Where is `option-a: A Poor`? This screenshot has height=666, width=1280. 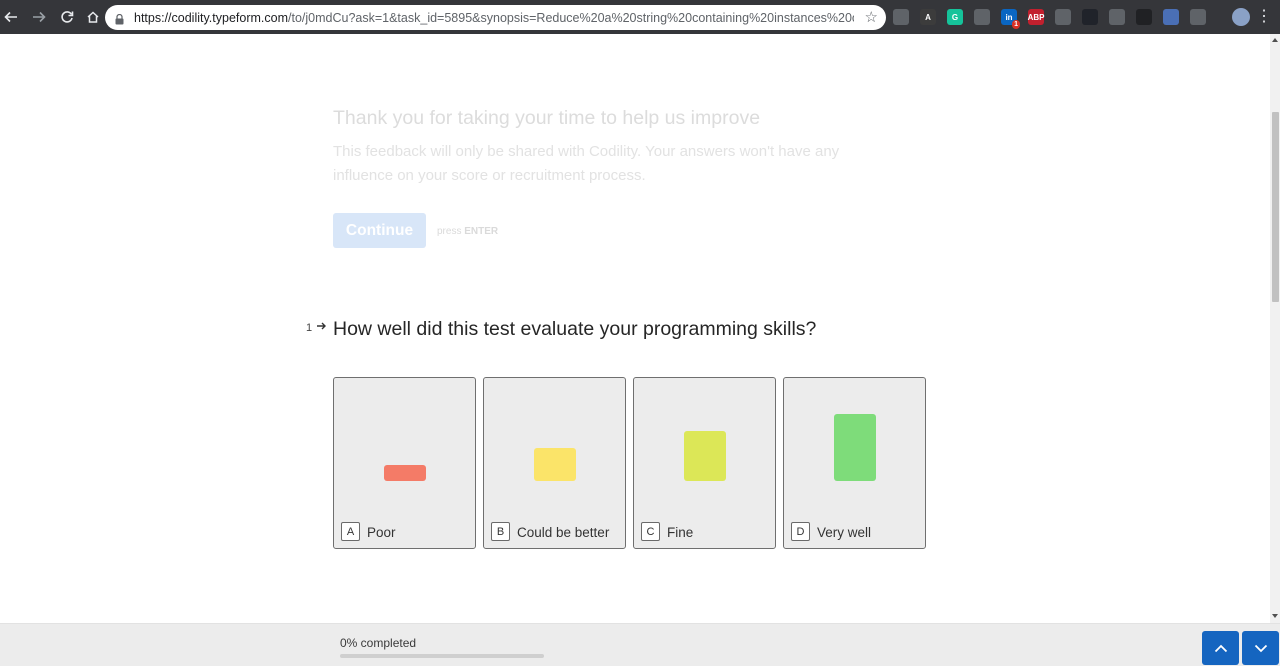
option-a: A Poor is located at coordinates (404, 463).